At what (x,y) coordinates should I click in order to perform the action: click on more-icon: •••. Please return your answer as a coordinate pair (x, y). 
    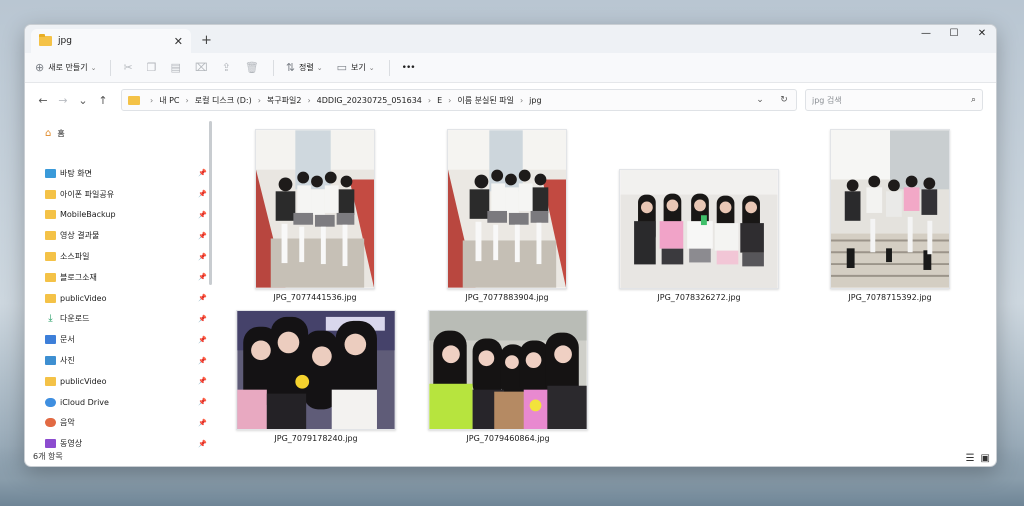
    Looking at the image, I should click on (408, 67).